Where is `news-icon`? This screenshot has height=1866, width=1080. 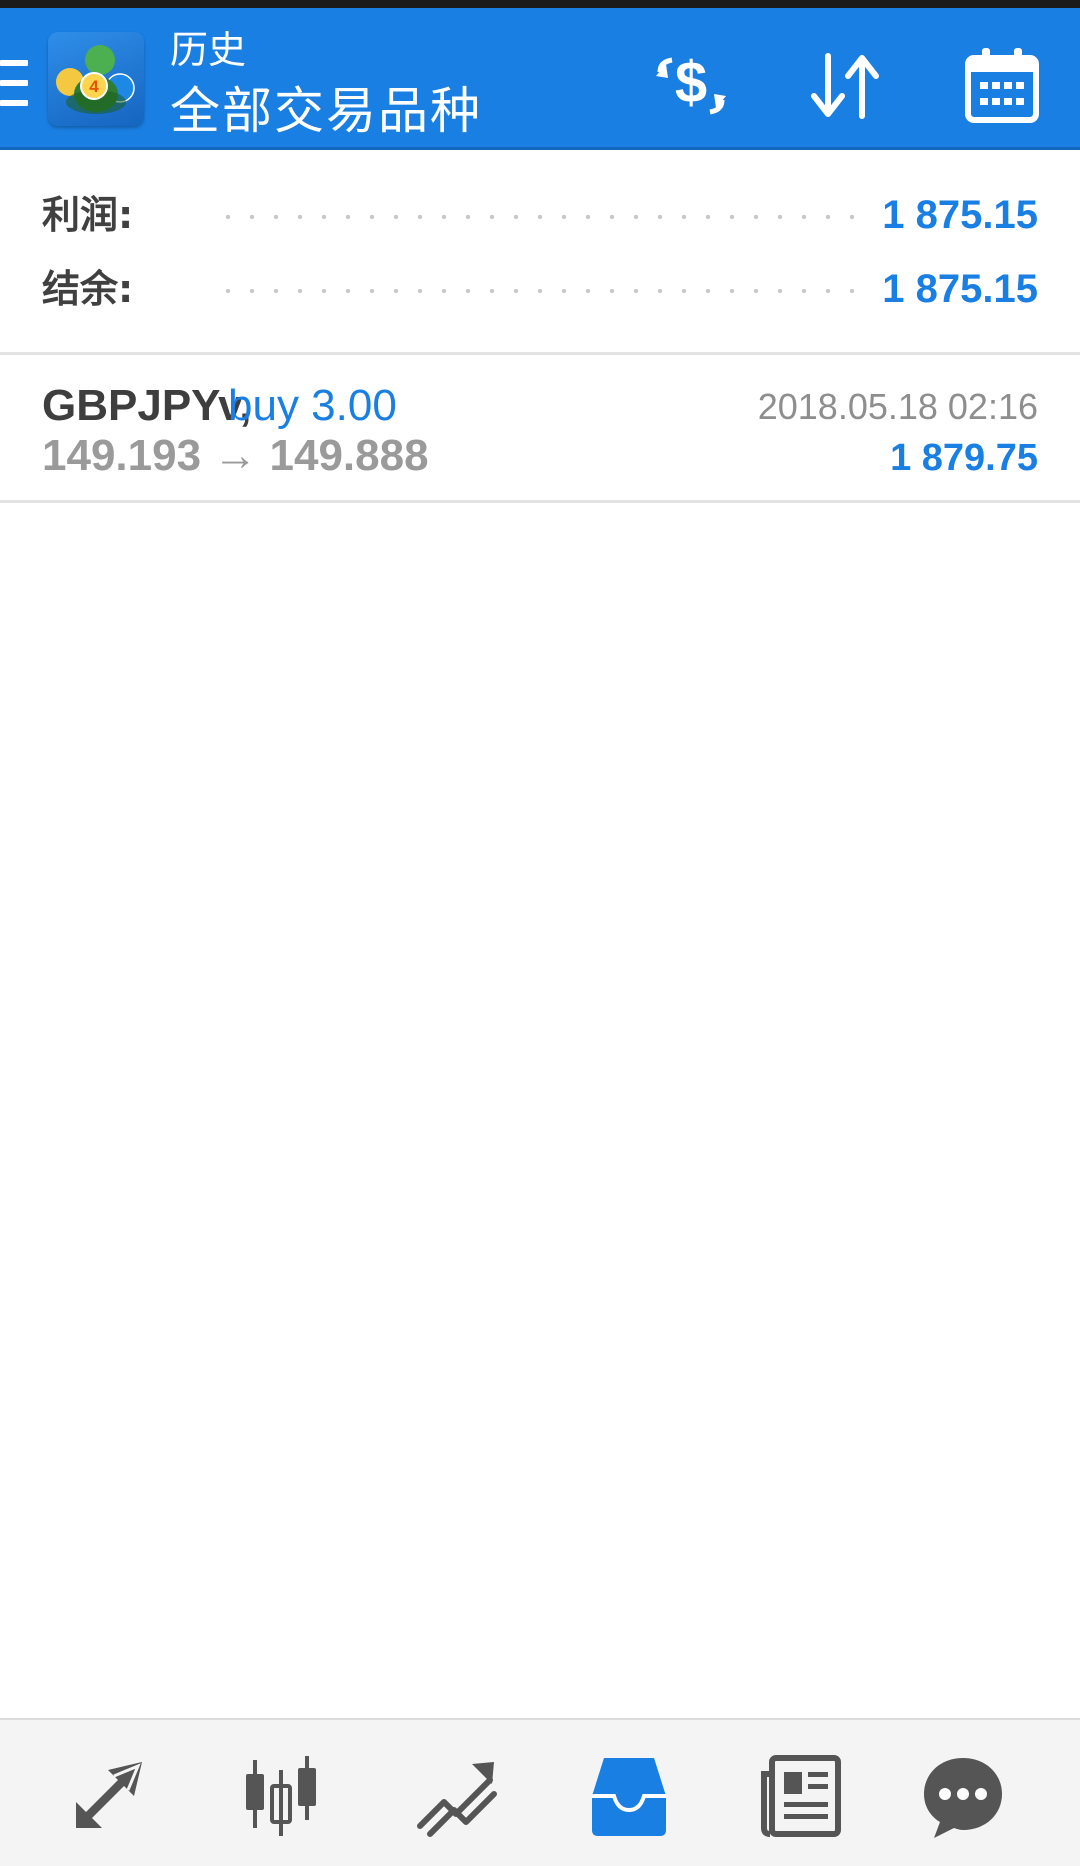 news-icon is located at coordinates (801, 1795).